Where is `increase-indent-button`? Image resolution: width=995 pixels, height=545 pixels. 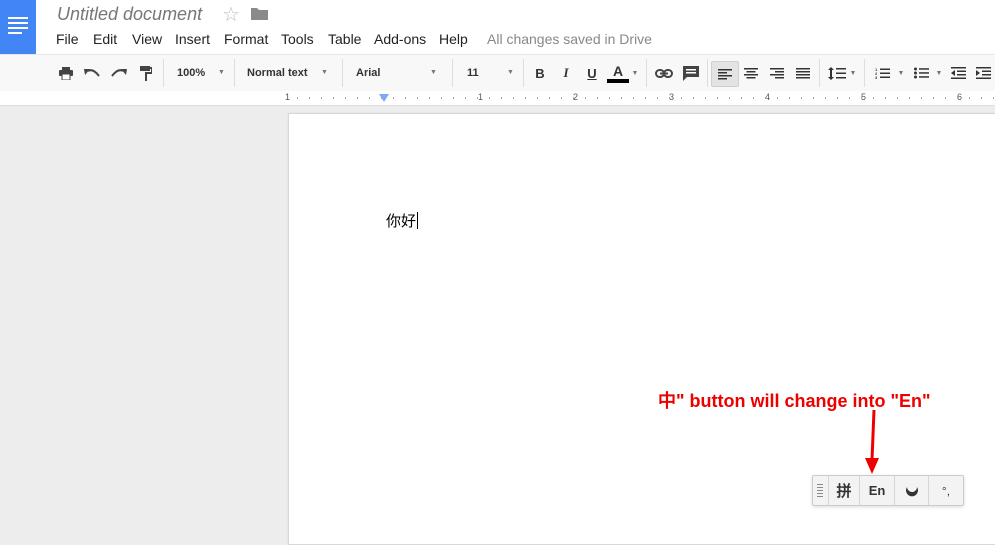
increase-indent-button is located at coordinates (983, 73).